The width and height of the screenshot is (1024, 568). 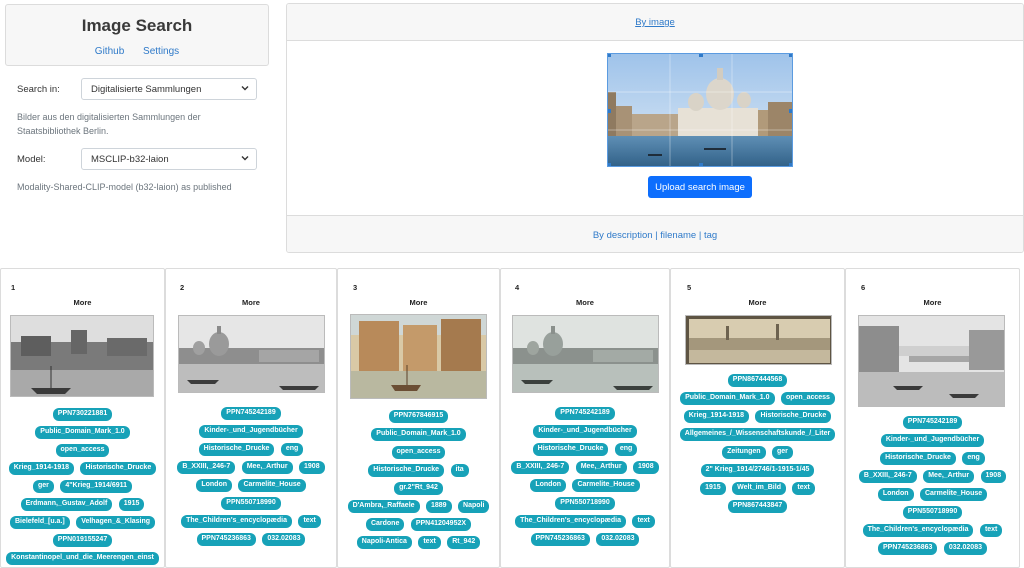 I want to click on tag: D'Ambra,_Raffaele, so click(x=383, y=506).